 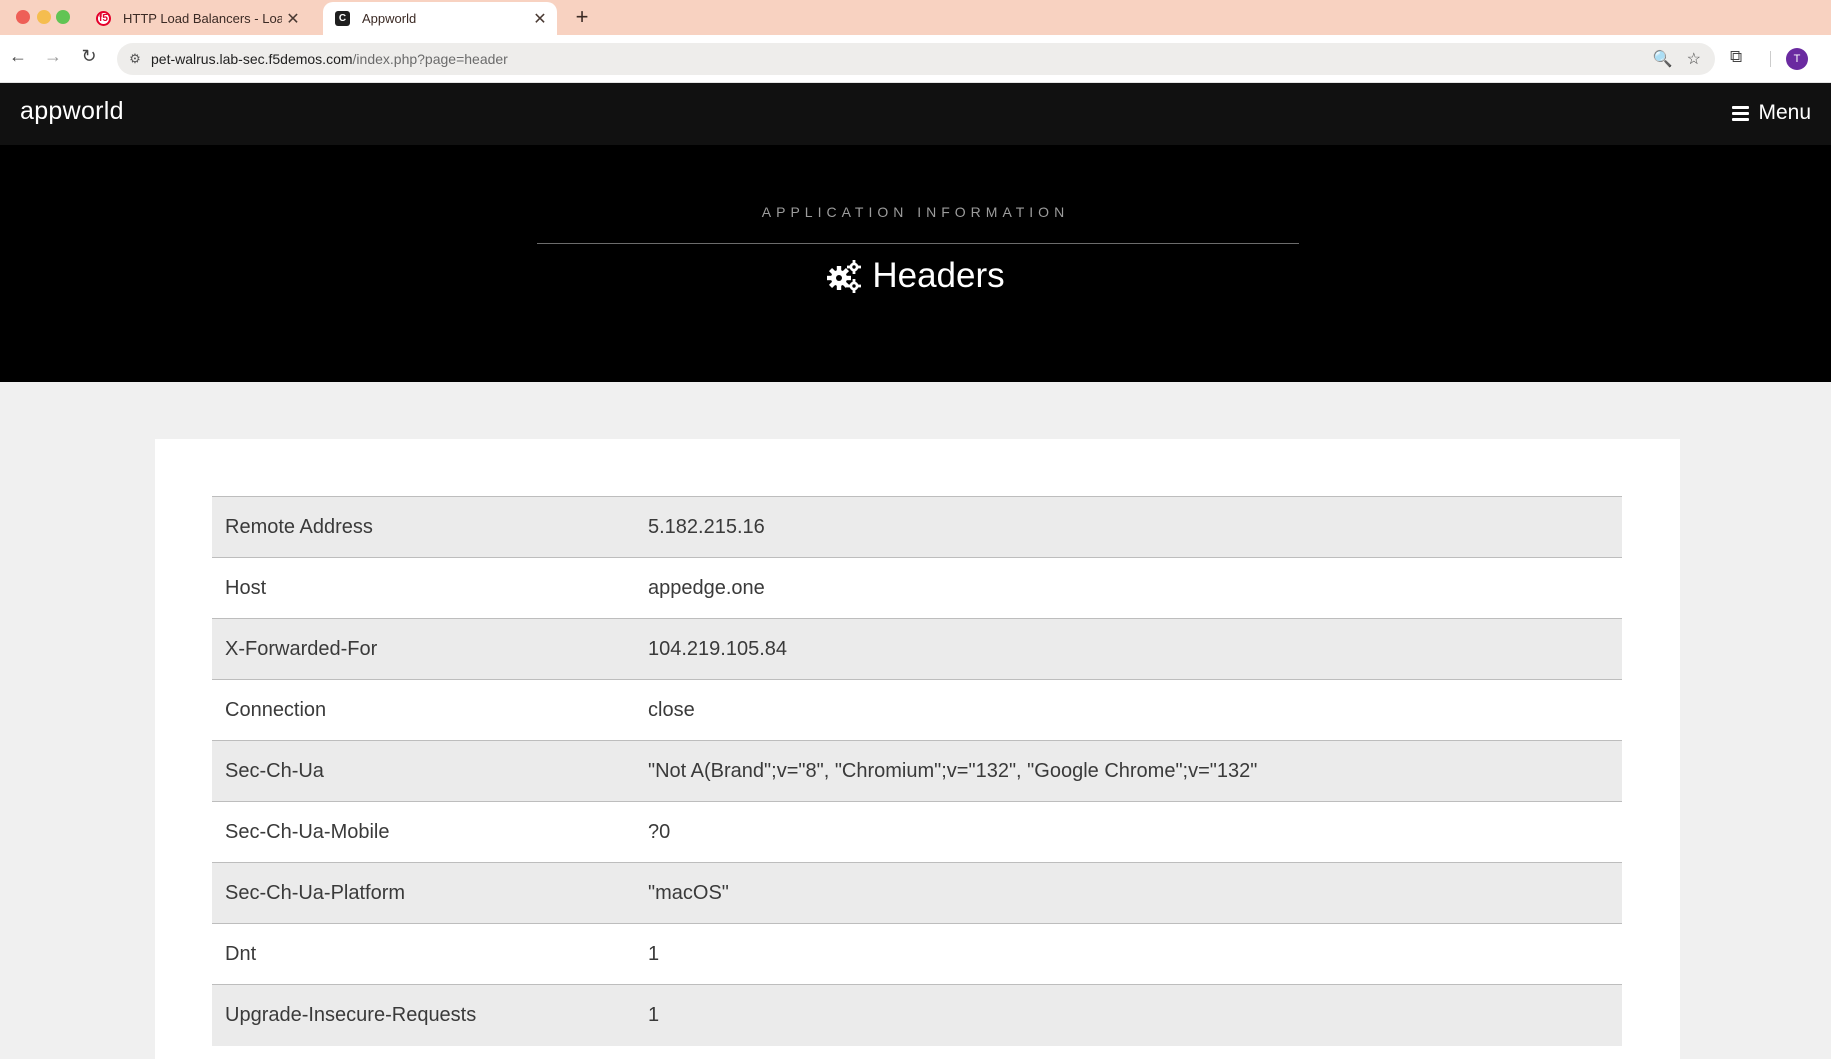 What do you see at coordinates (430, 588) in the screenshot?
I see `header-name: Host` at bounding box center [430, 588].